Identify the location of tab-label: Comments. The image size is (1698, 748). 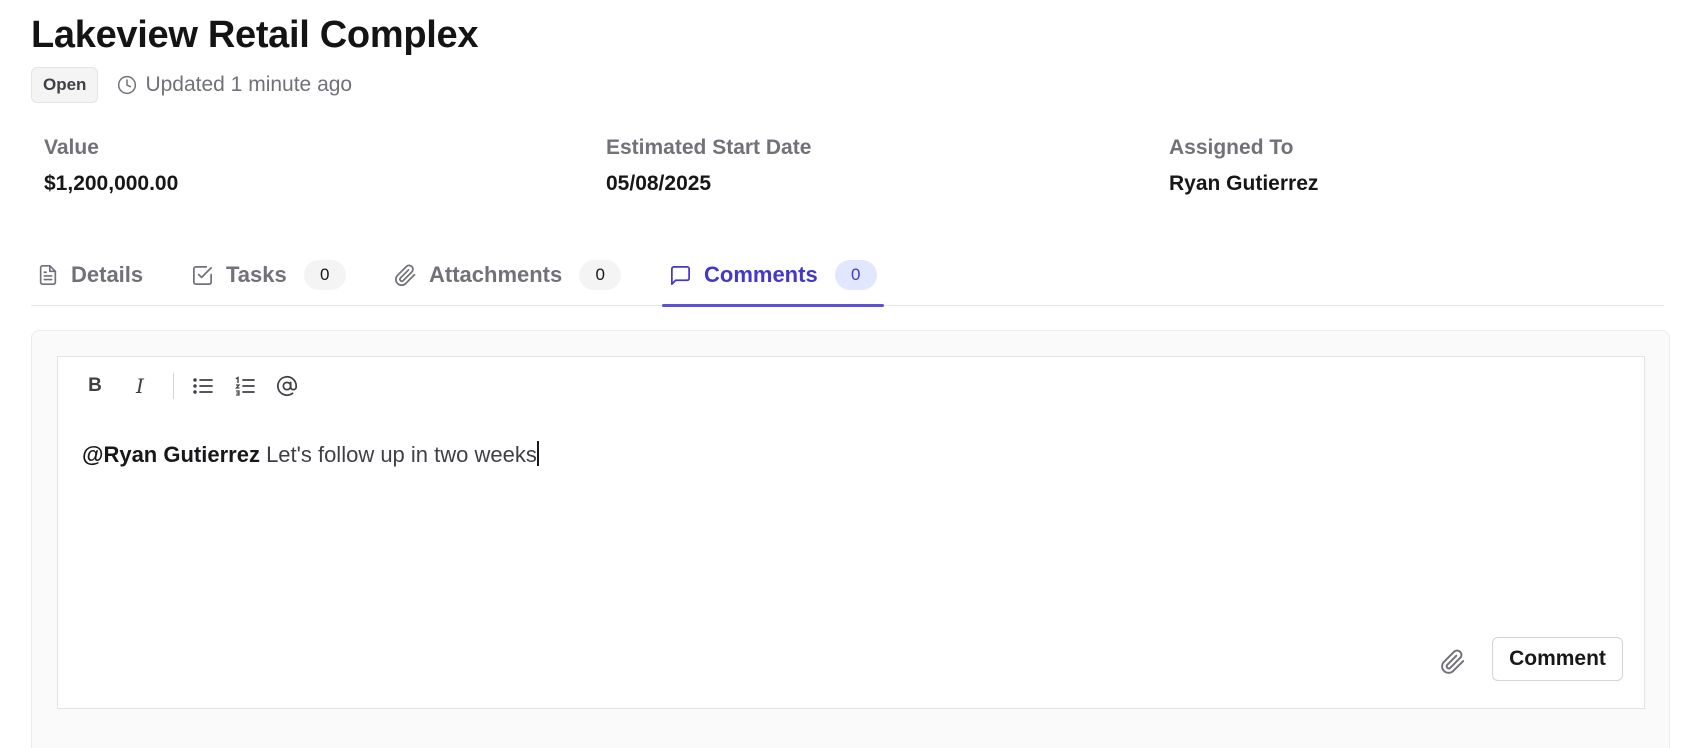
(761, 274).